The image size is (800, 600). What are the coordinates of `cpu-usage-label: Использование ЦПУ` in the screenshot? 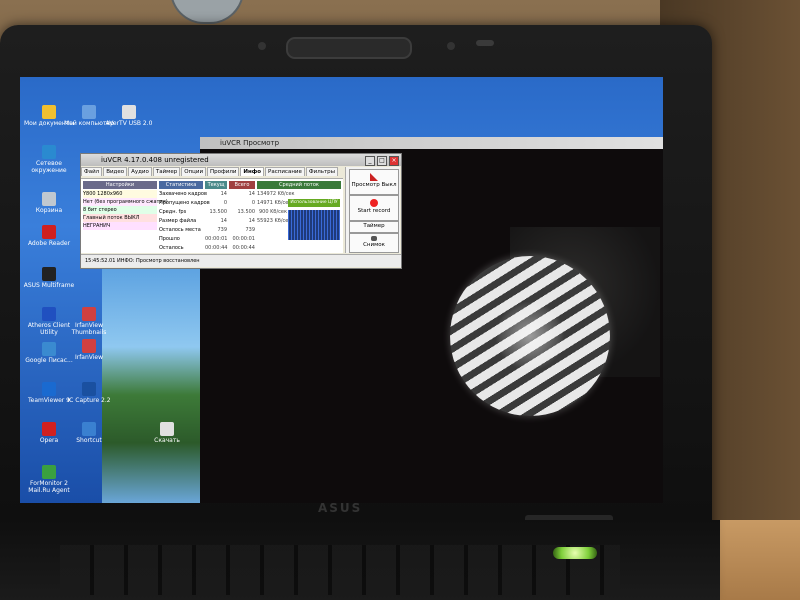 It's located at (314, 203).